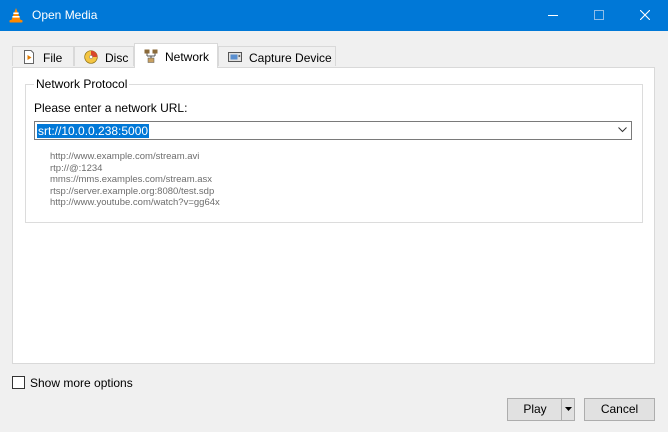 This screenshot has width=668, height=432. I want to click on url-example: mms://mms.examples.com/stream.asx, so click(131, 179).